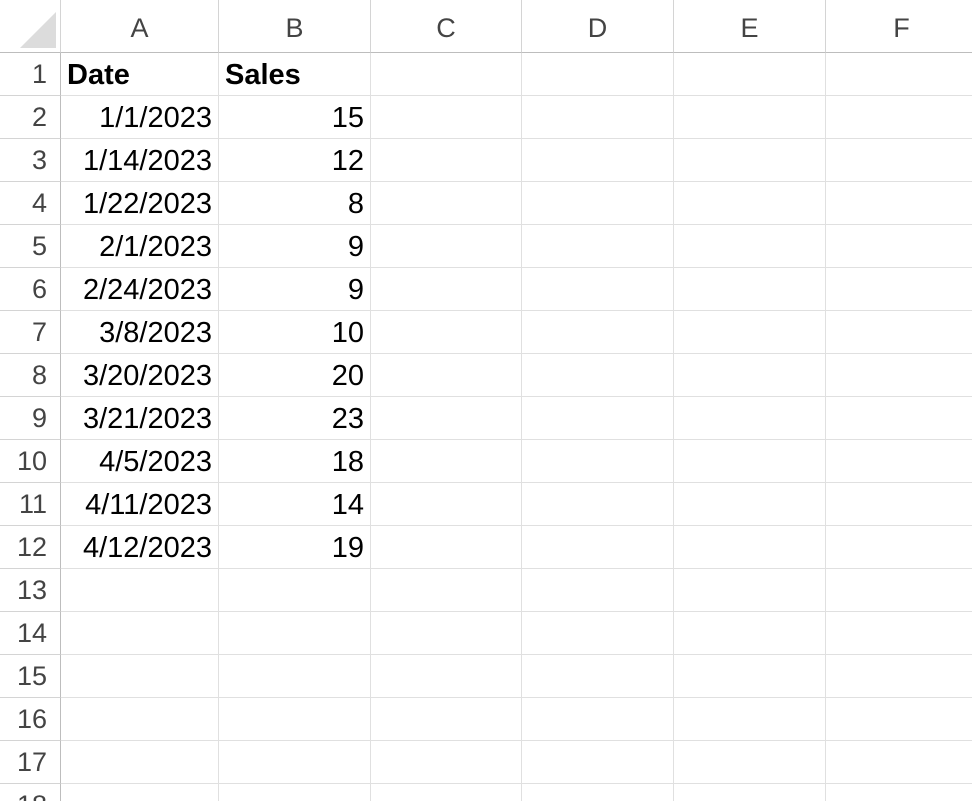 The height and width of the screenshot is (801, 972). I want to click on cell-f11, so click(899, 504).